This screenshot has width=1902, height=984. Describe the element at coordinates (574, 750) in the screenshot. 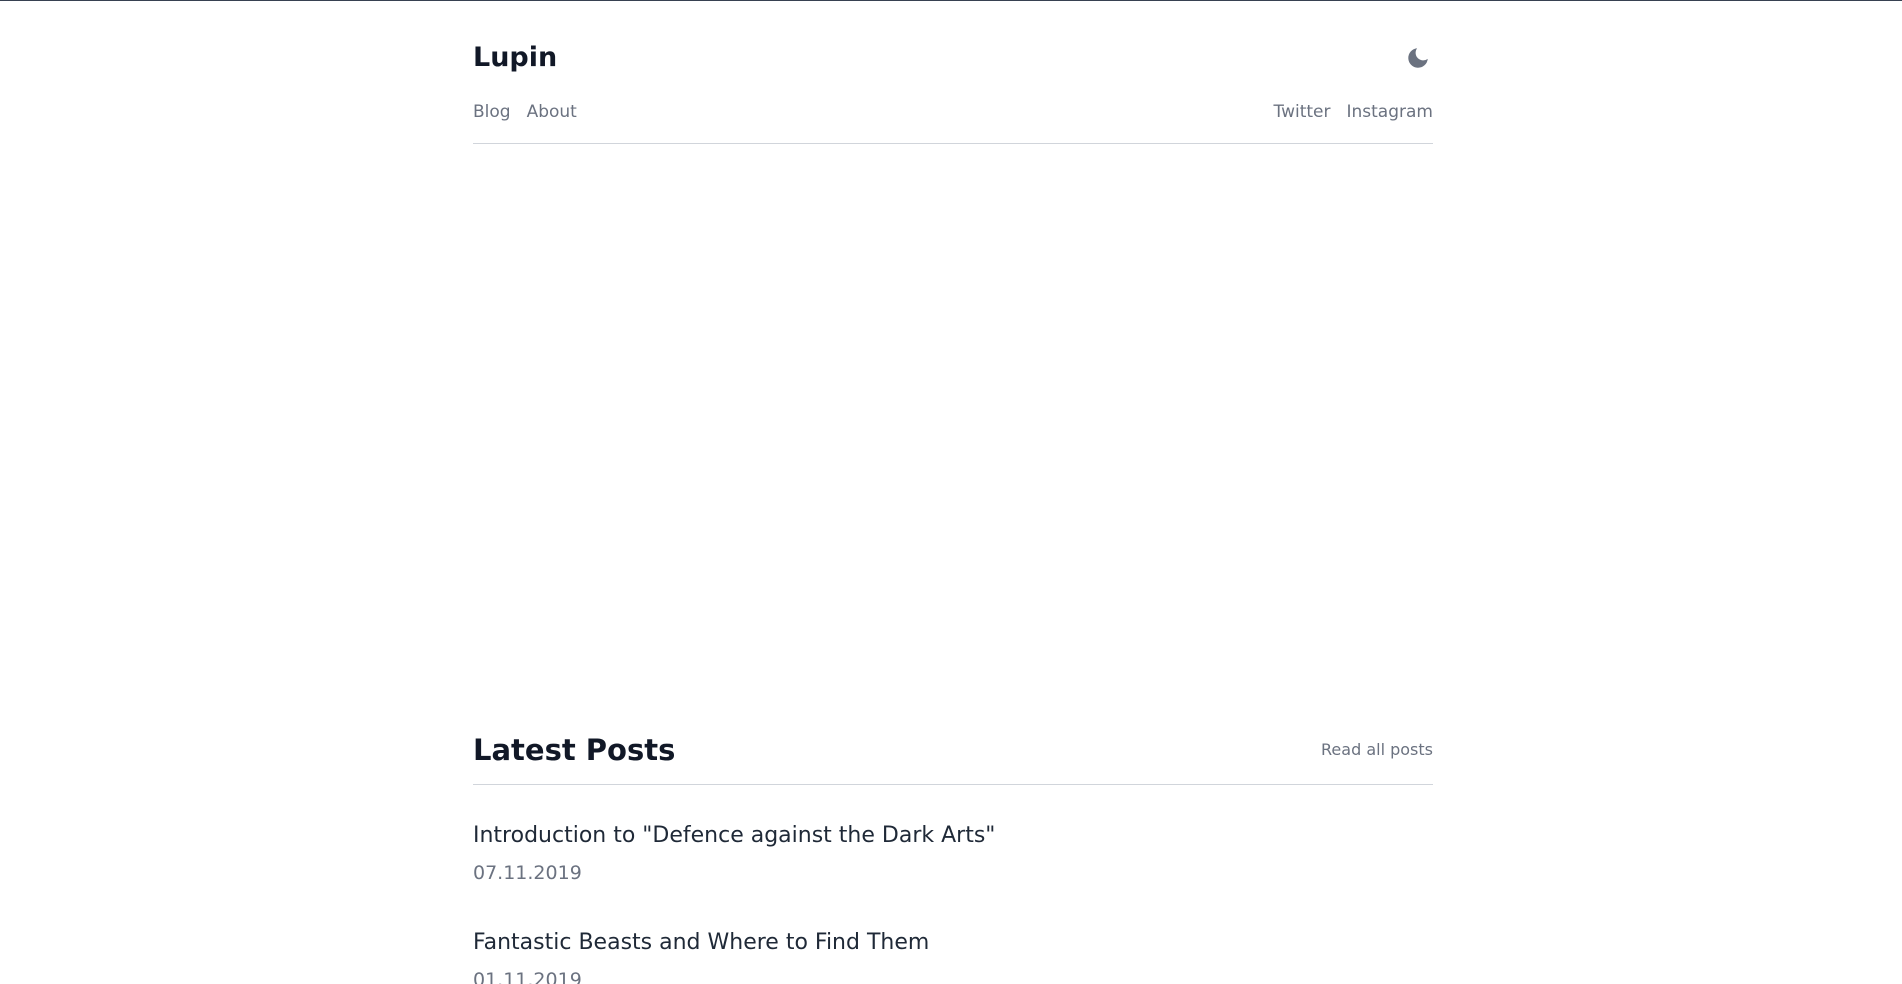

I see `latest-posts-heading: Latest Posts` at that location.